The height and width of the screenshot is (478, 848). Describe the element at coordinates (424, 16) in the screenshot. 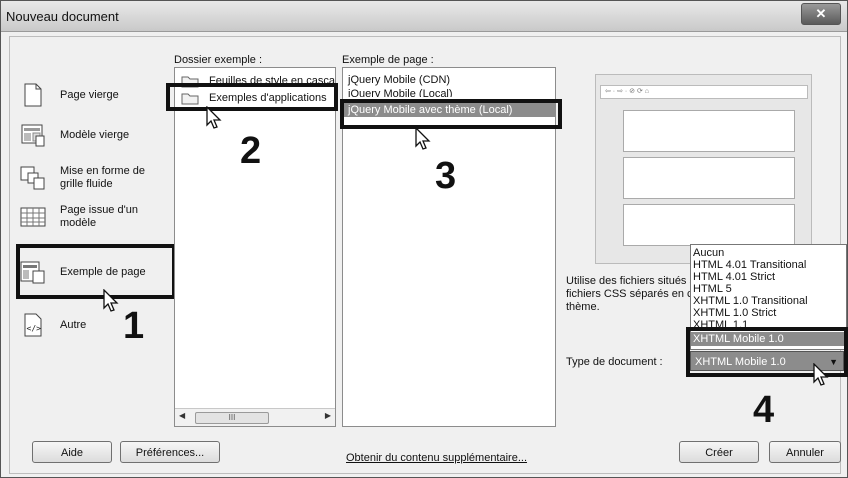

I see `title-bar: Nouveau document ✕` at that location.